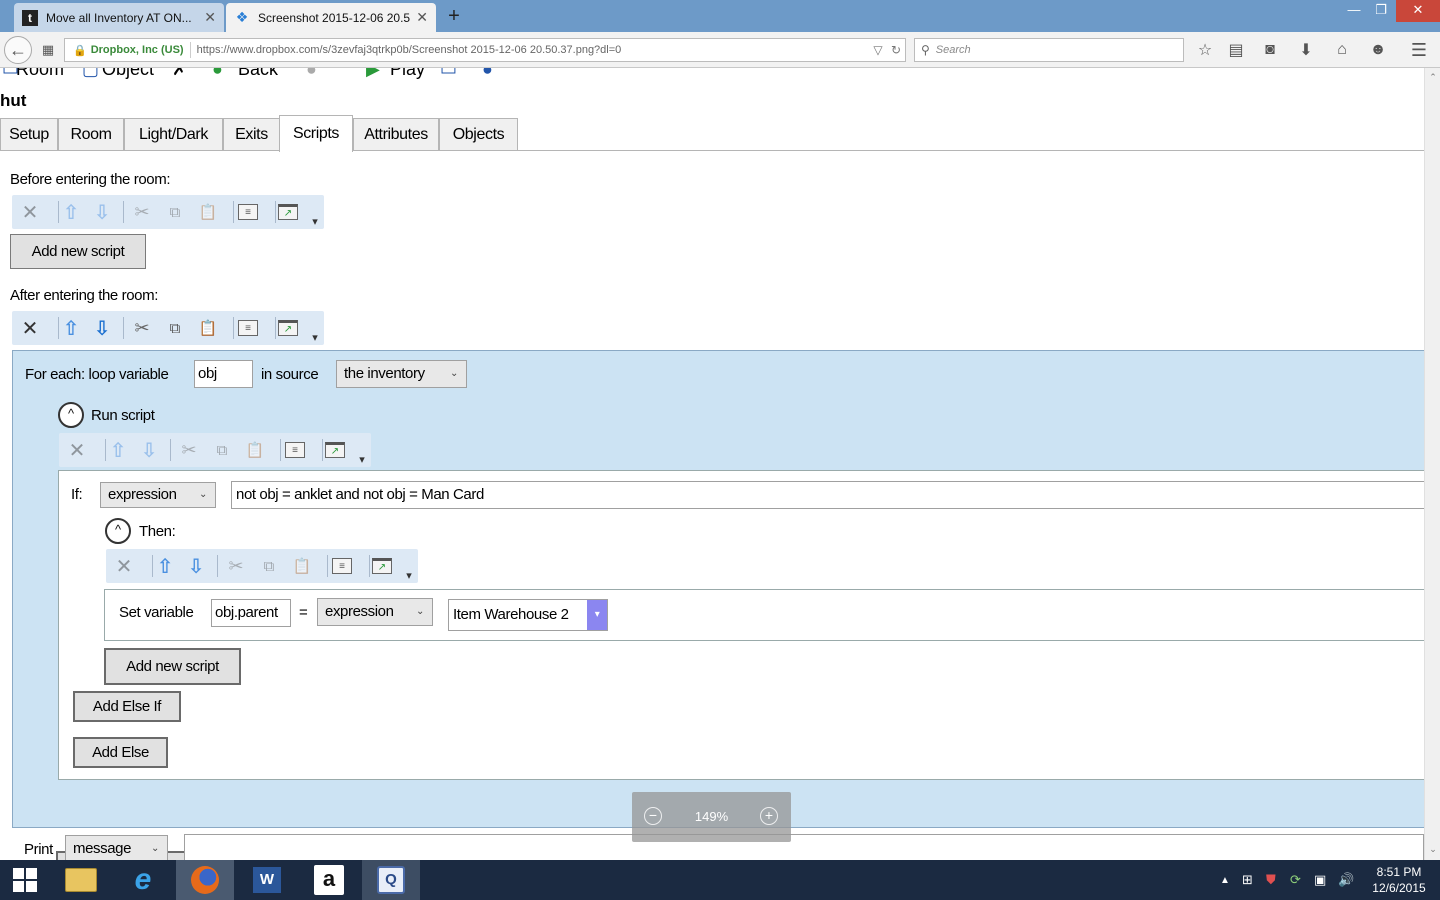  What do you see at coordinates (18, 50) in the screenshot?
I see `back-button: ←` at bounding box center [18, 50].